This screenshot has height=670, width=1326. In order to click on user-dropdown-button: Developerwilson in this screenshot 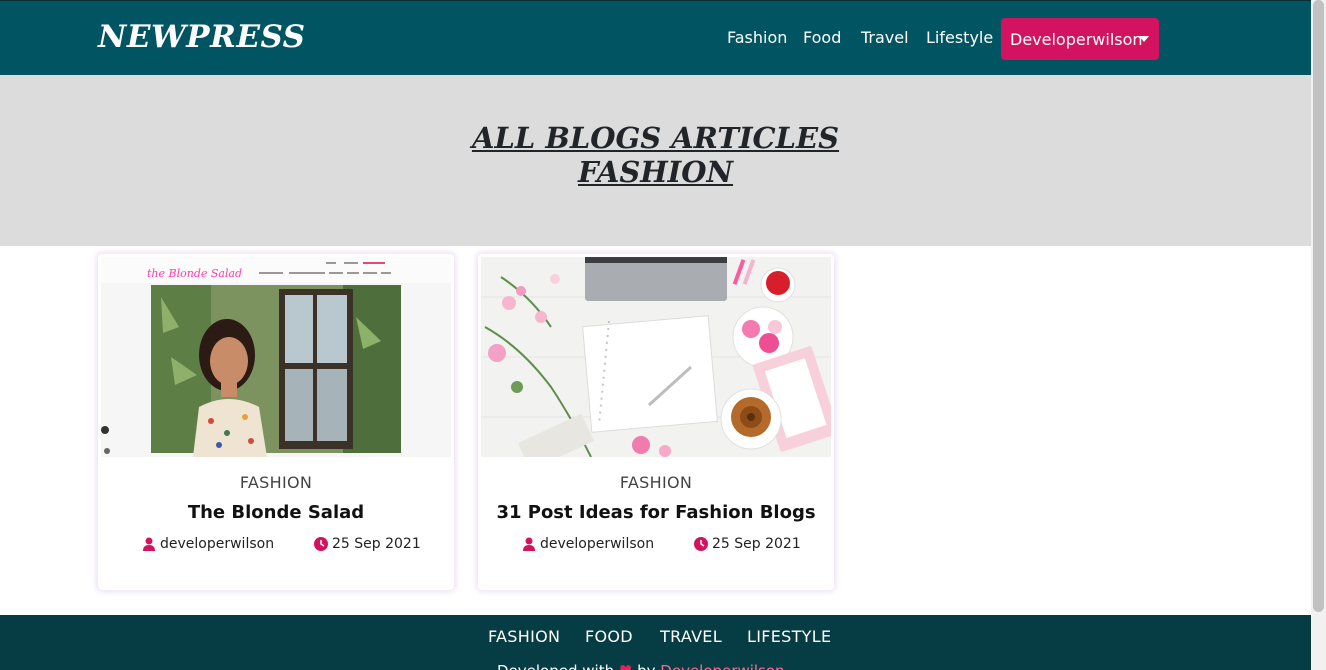, I will do `click(1080, 39)`.